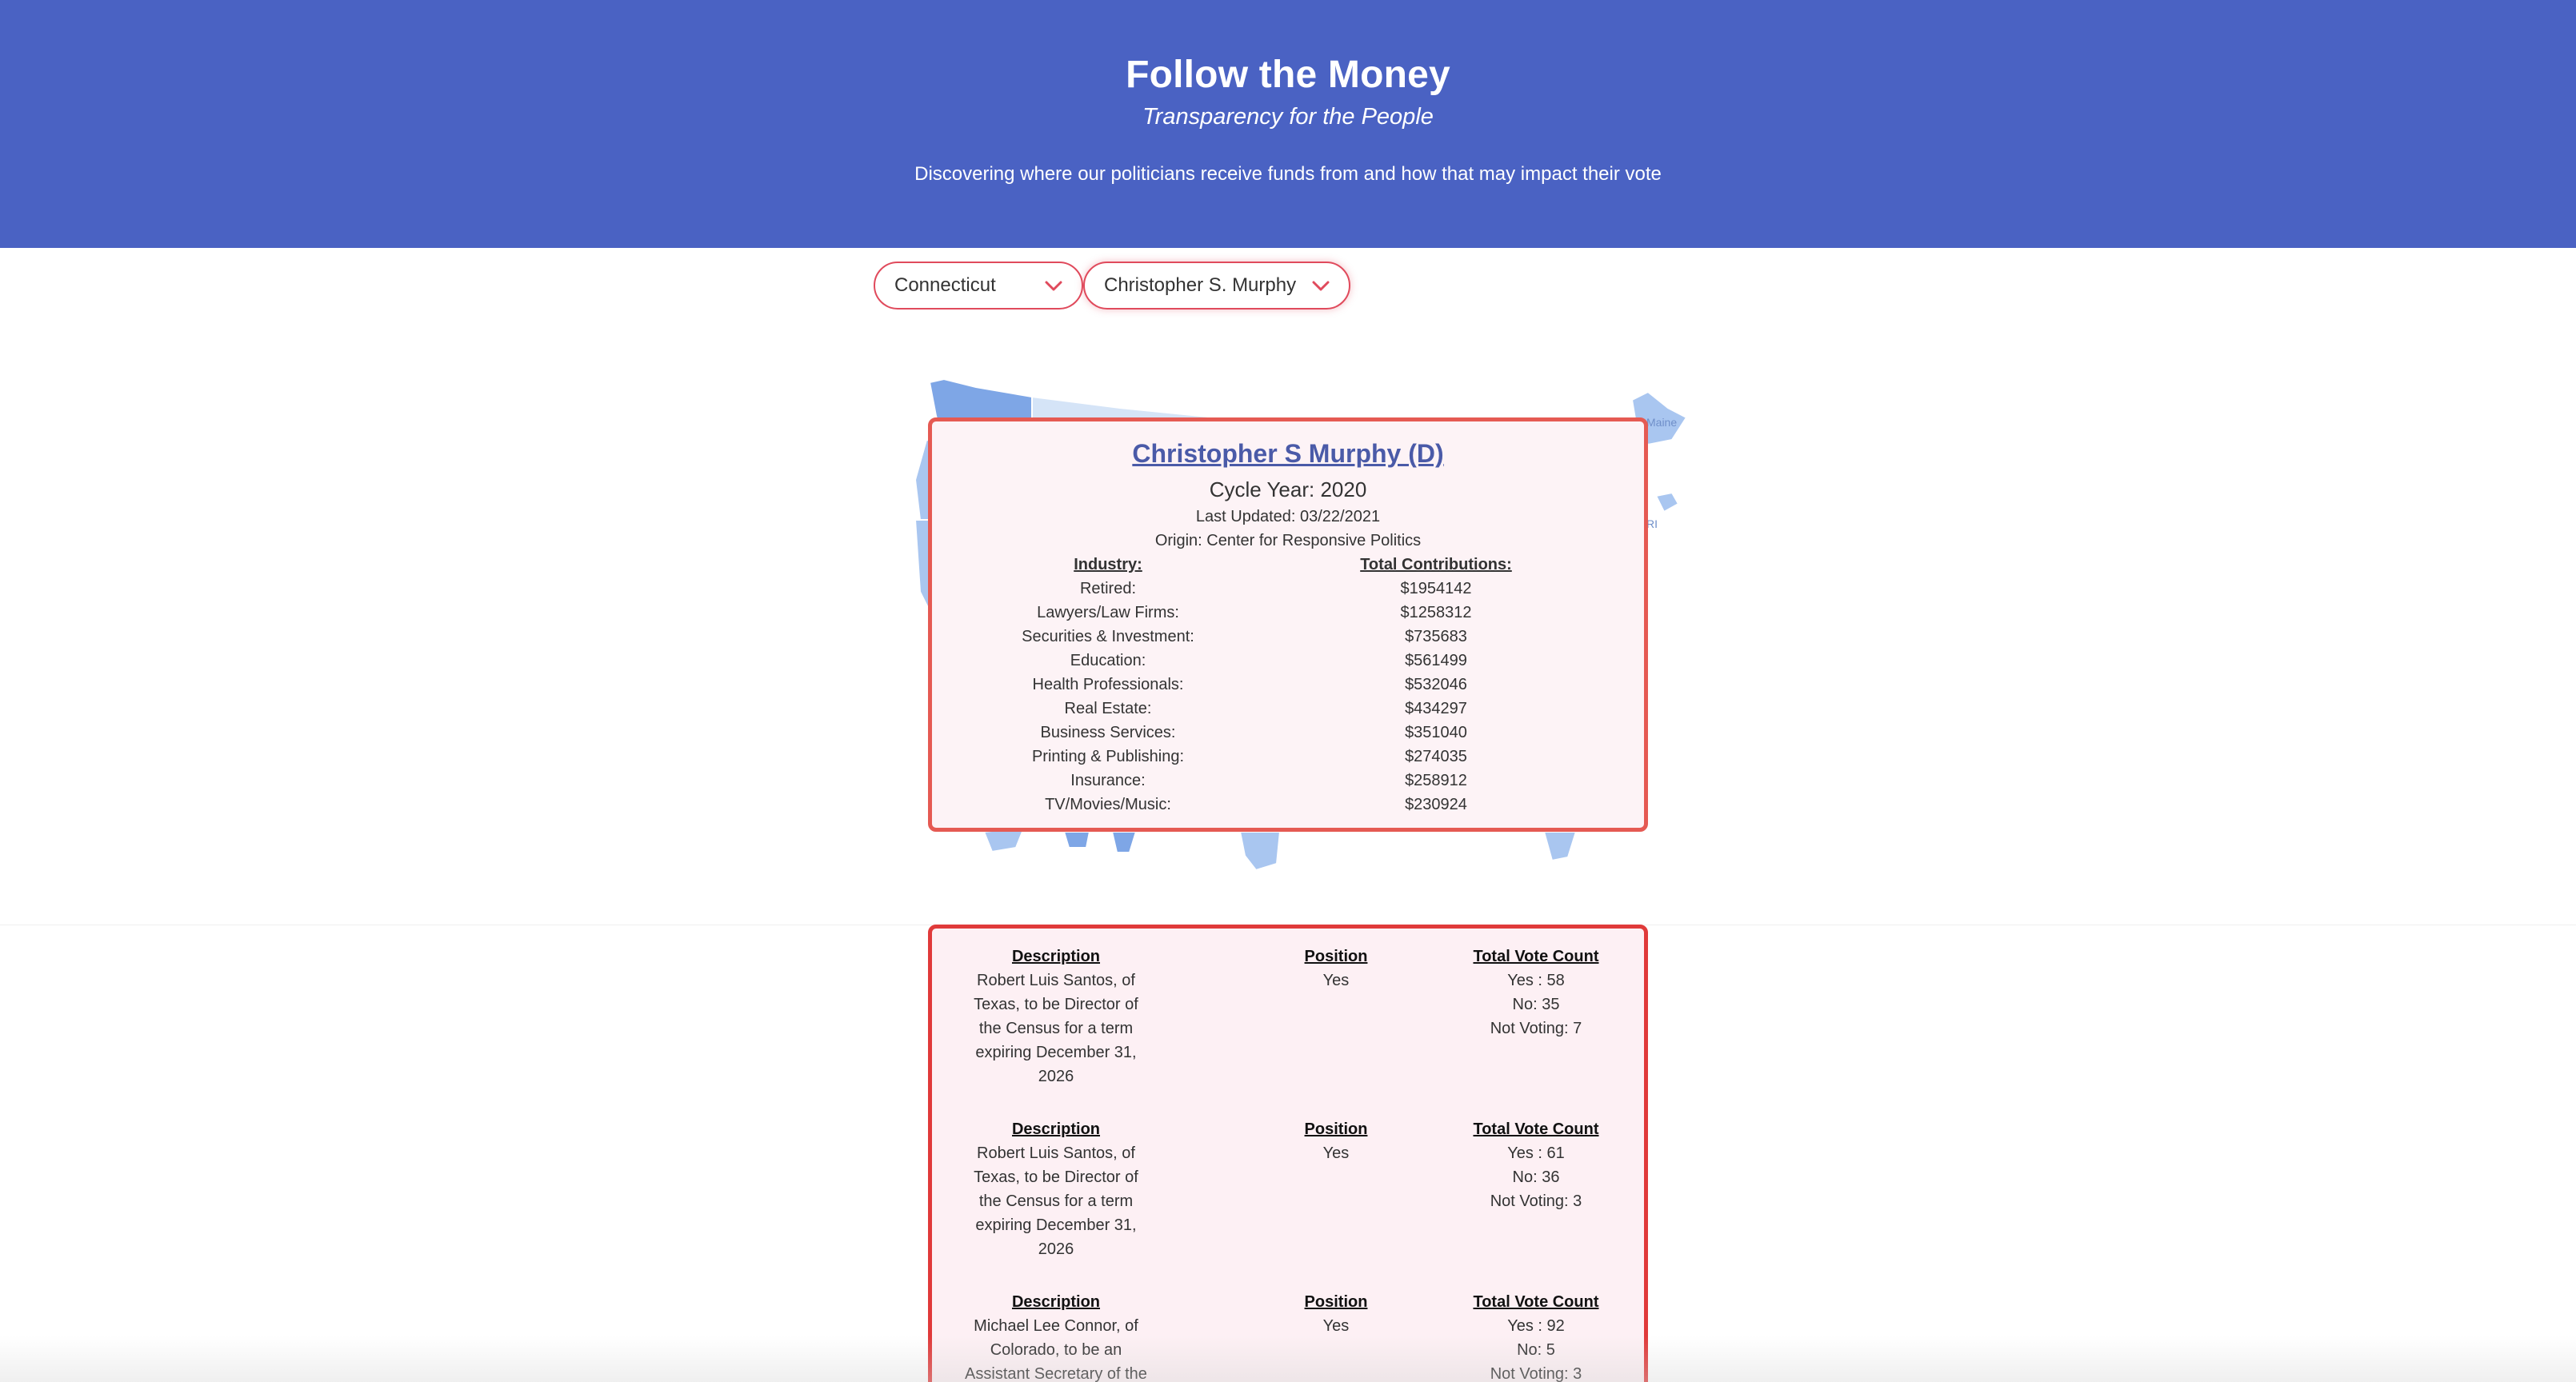  Describe the element at coordinates (945, 285) in the screenshot. I see `state-select-value: Connecticut` at that location.